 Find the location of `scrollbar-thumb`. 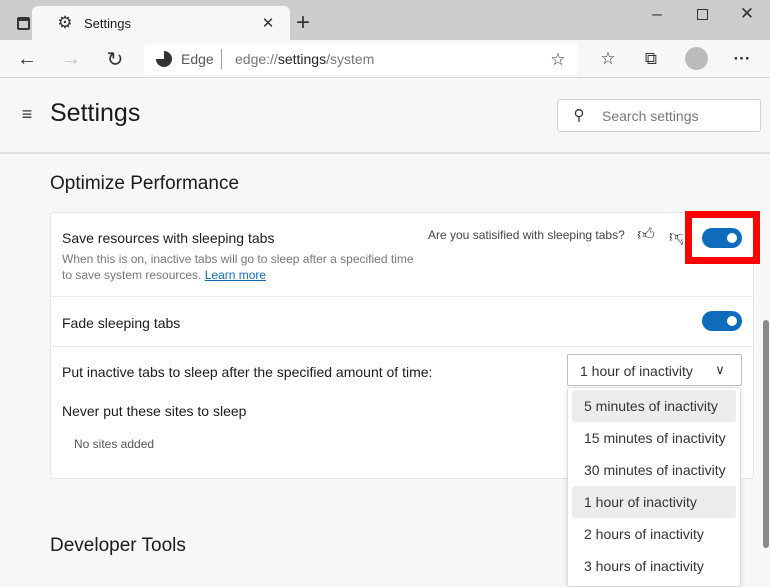

scrollbar-thumb is located at coordinates (766, 434).